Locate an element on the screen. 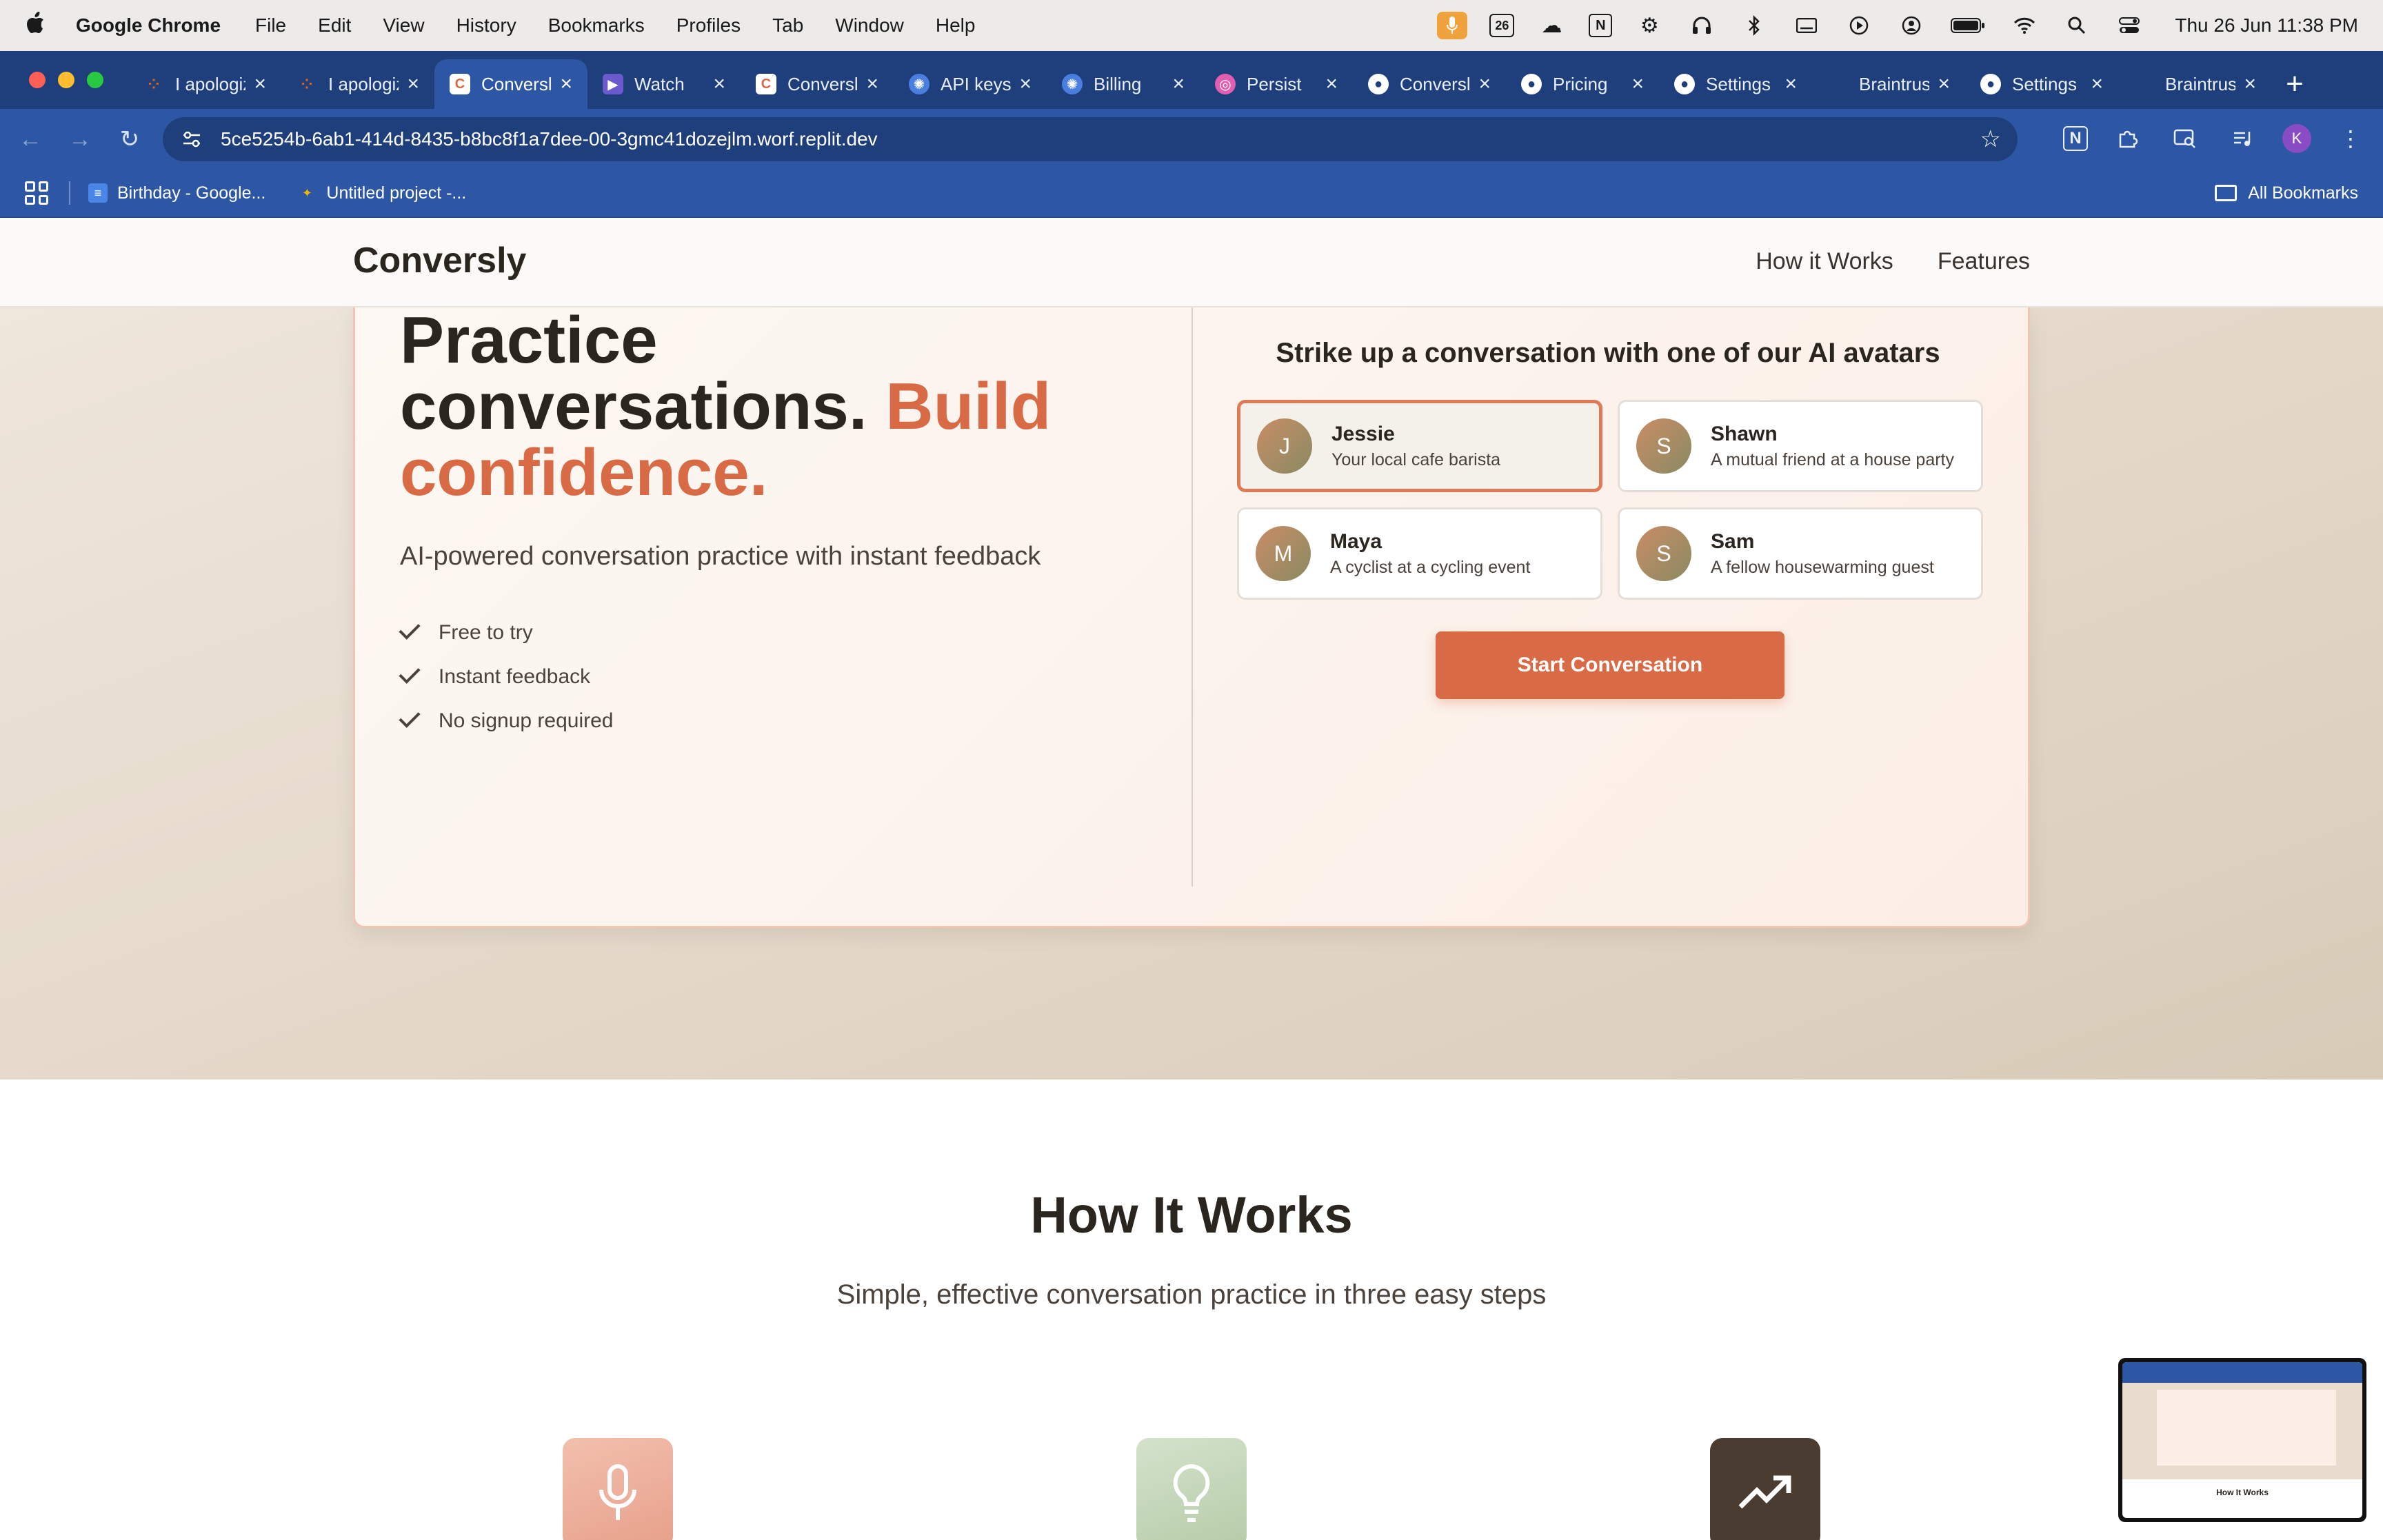 This screenshot has height=1540, width=2383. browser-tab: ✺ API keys × is located at coordinates (970, 84).